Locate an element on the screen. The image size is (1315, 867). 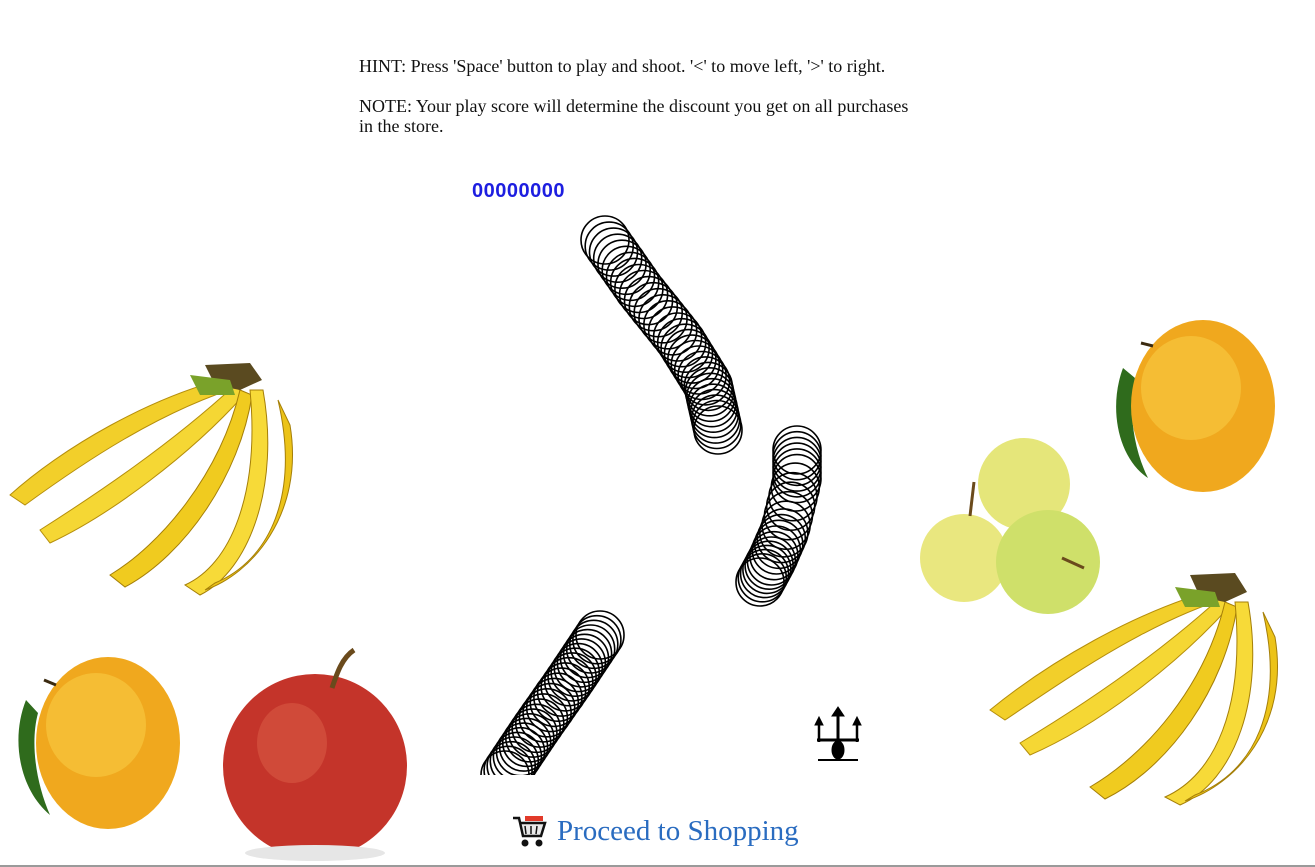
player-ship-icon is located at coordinates (838, 733).